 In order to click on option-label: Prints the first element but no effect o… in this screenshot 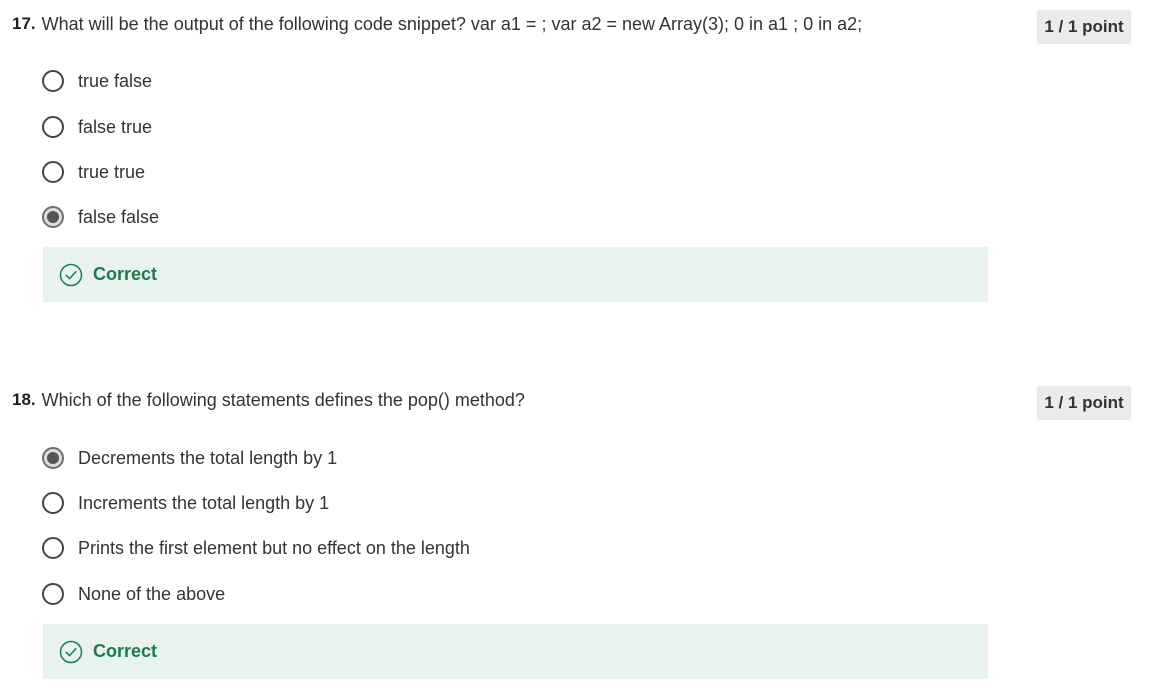, I will do `click(274, 547)`.